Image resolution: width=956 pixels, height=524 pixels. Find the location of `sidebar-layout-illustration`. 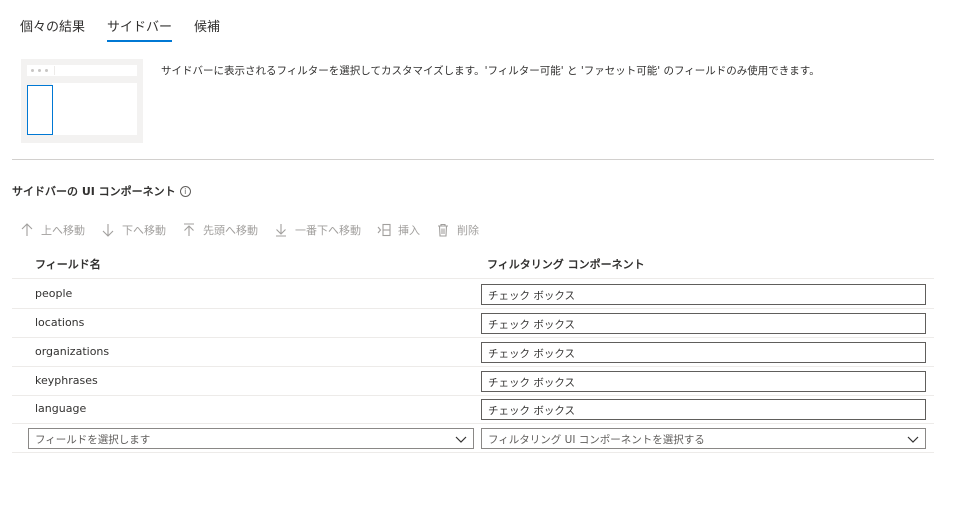

sidebar-layout-illustration is located at coordinates (82, 101).